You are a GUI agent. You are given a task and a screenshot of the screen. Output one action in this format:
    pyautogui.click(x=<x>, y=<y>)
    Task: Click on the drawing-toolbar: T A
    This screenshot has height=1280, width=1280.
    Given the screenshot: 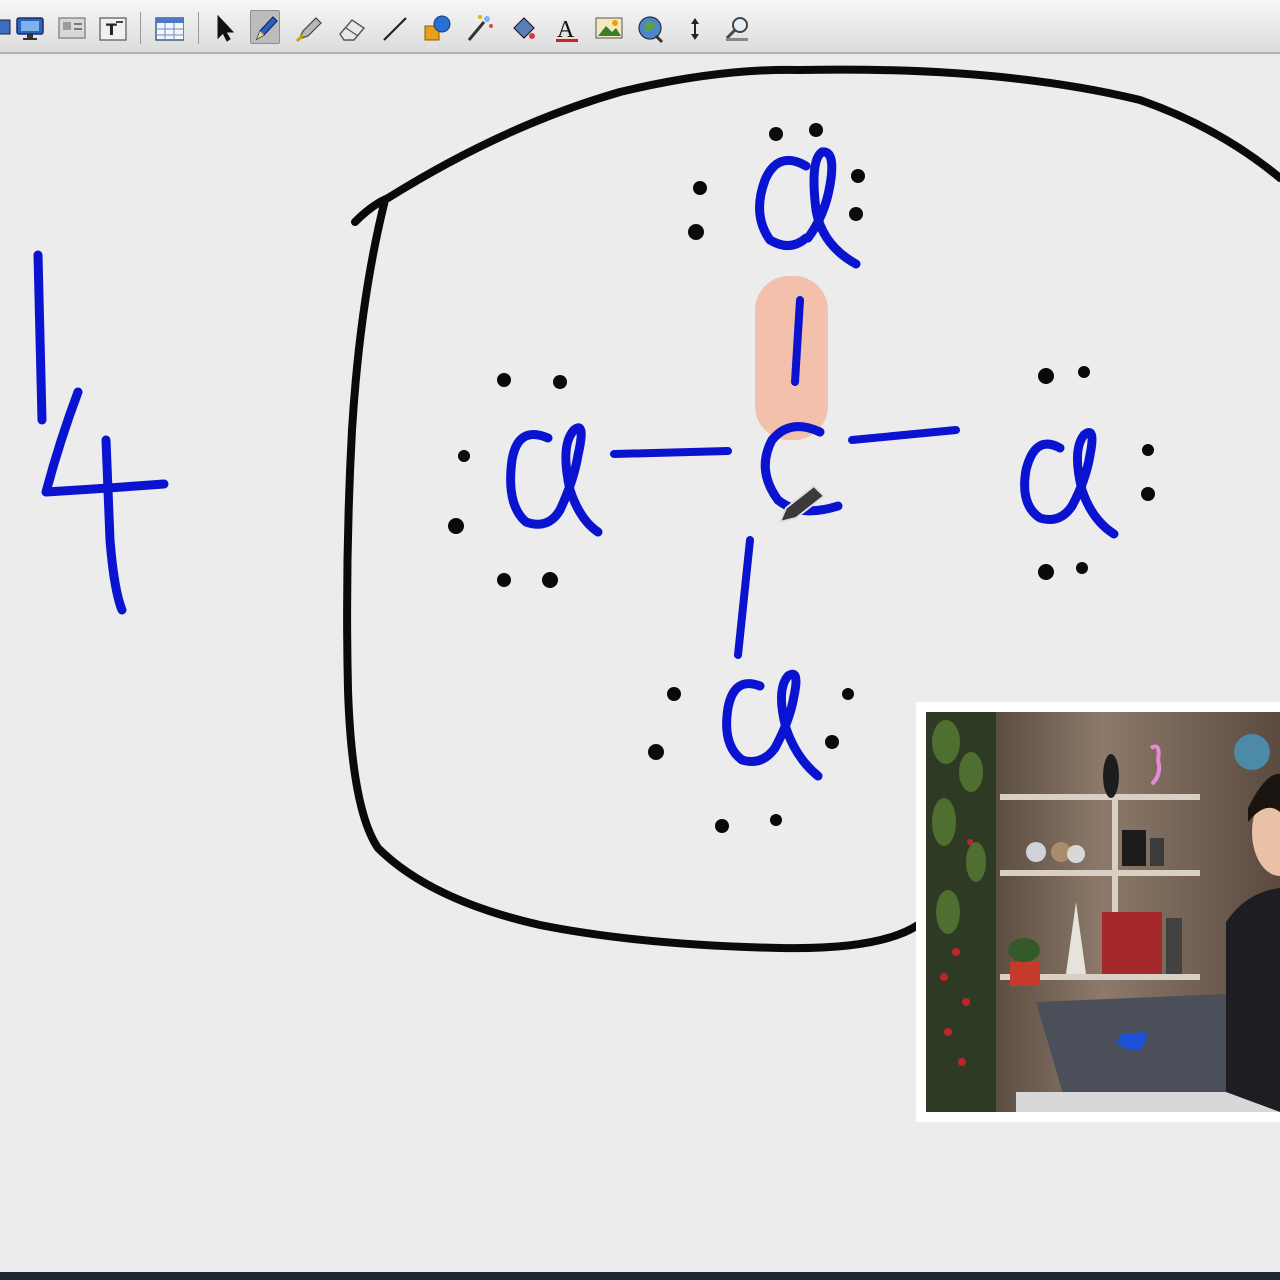 What is the action you would take?
    pyautogui.click(x=640, y=27)
    